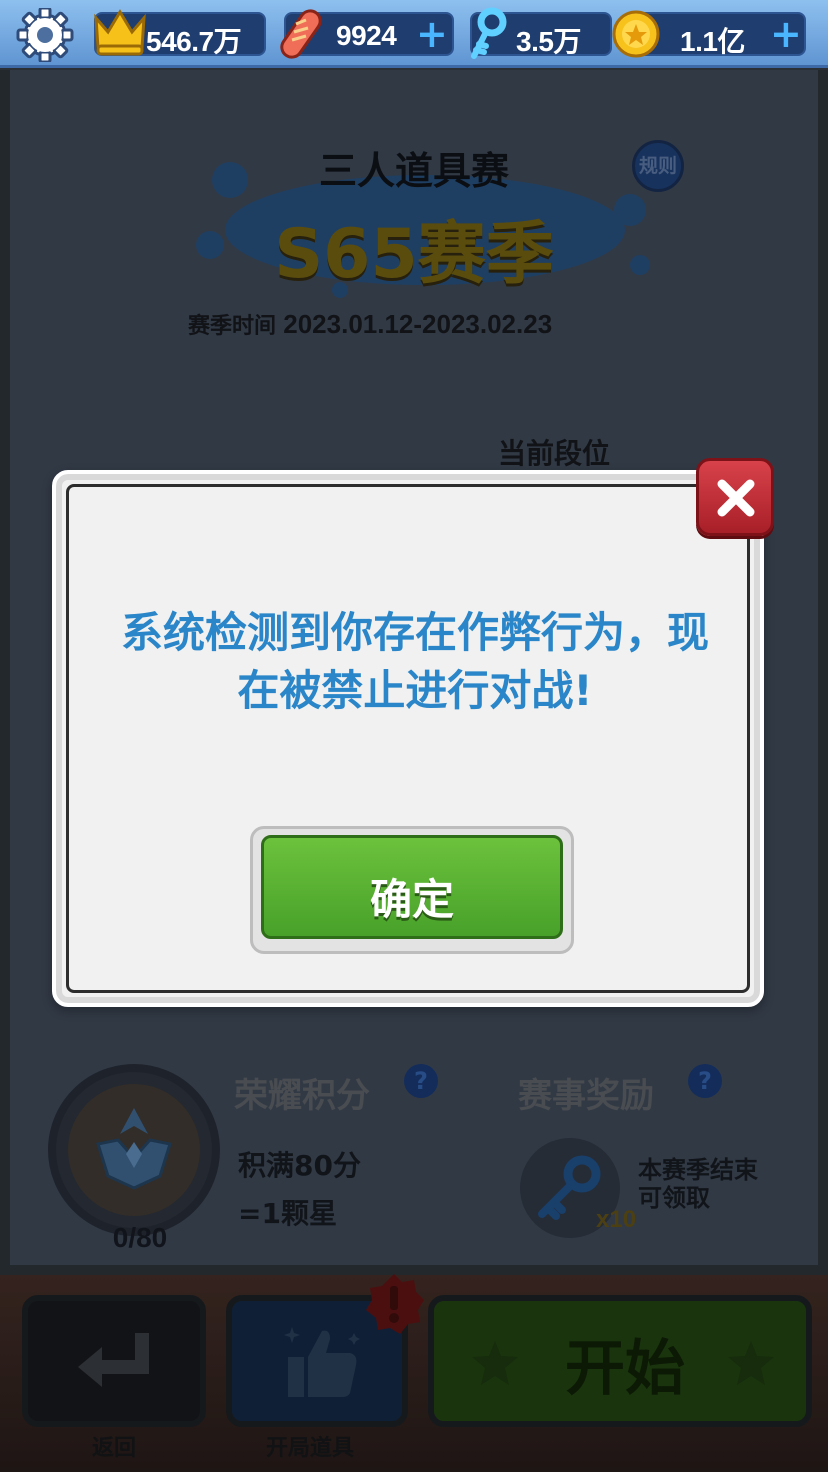 This screenshot has width=828, height=1472. I want to click on confirm-label: 确定, so click(411, 899).